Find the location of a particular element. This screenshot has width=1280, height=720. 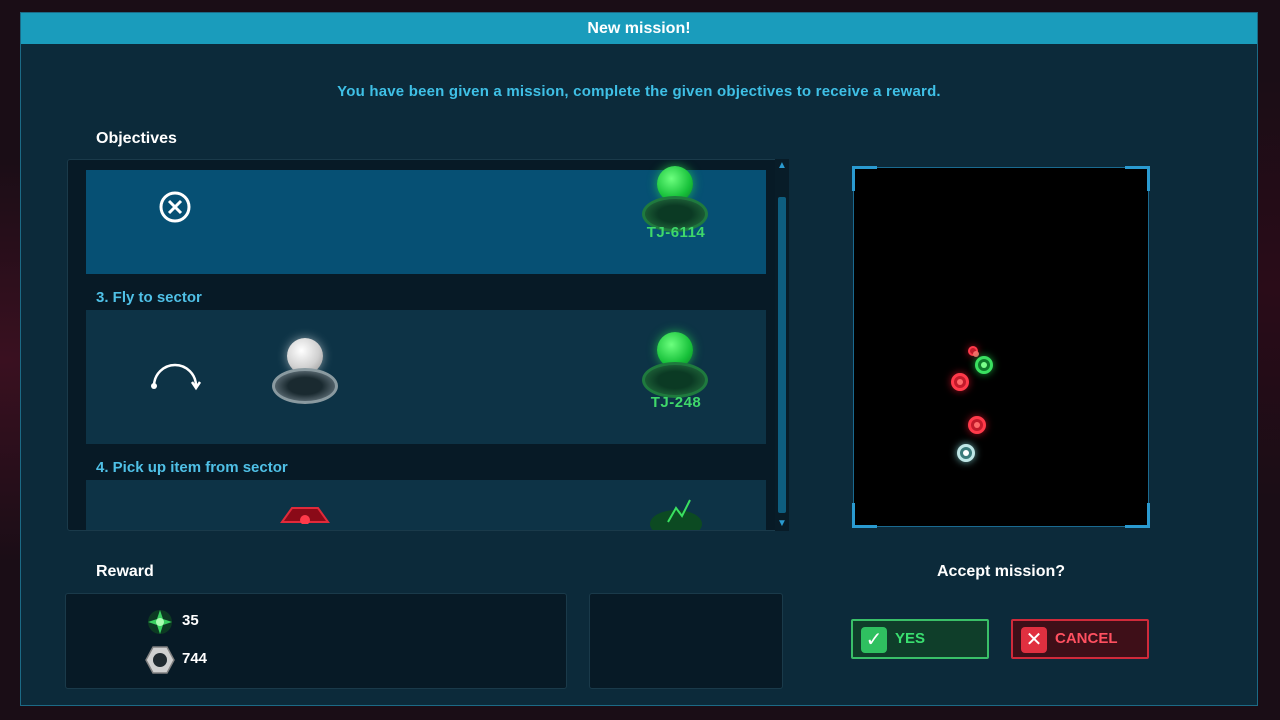

scroll-thumb is located at coordinates (782, 355).